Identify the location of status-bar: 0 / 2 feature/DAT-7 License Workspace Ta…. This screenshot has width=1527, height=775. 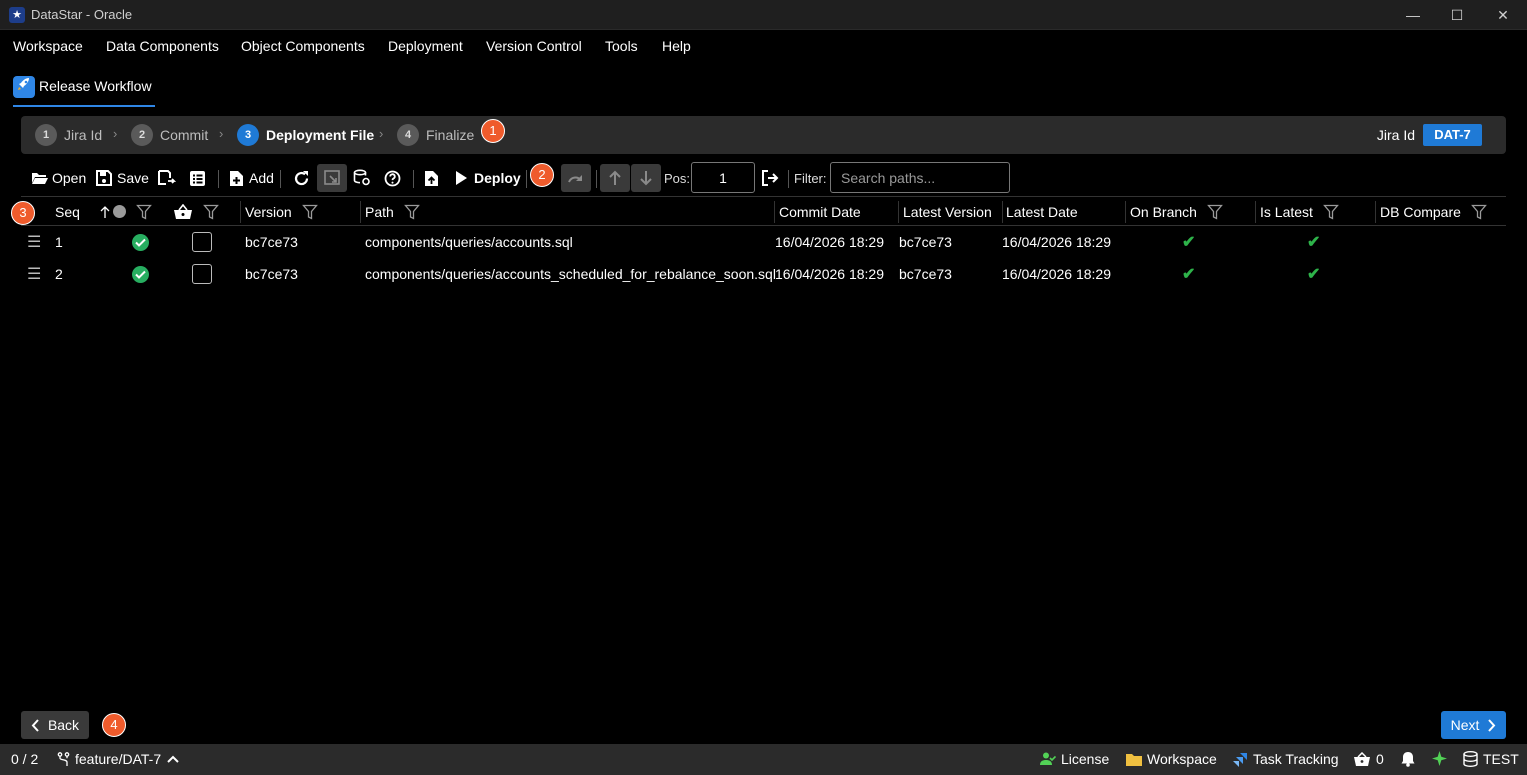
(763, 759).